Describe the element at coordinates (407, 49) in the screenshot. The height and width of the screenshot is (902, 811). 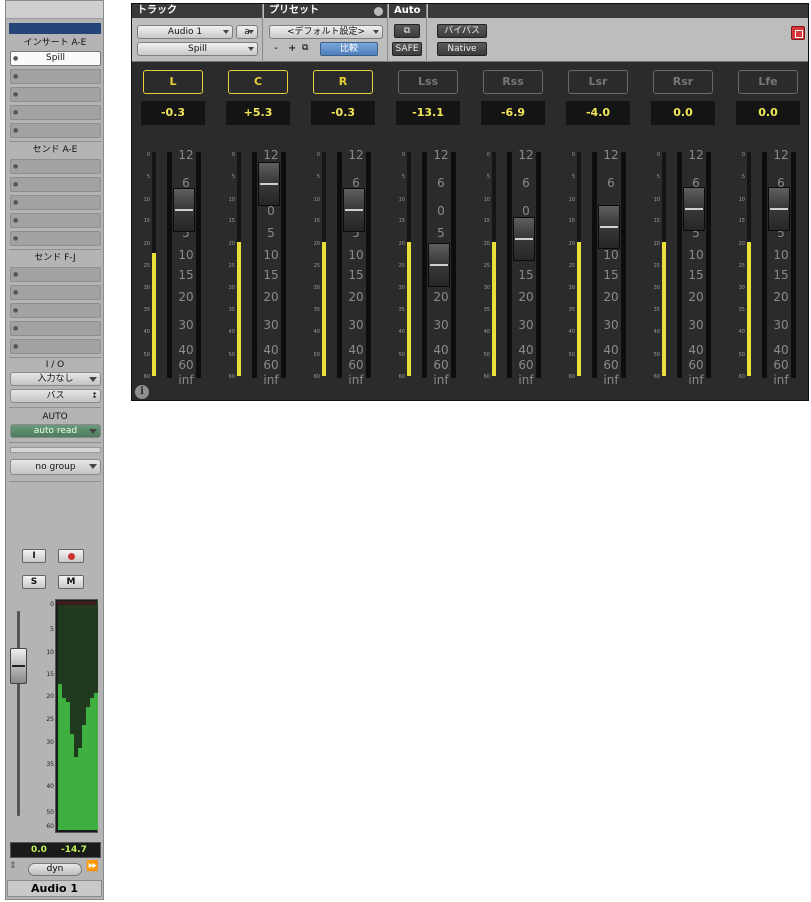
I see `safe-button: SAFE` at that location.